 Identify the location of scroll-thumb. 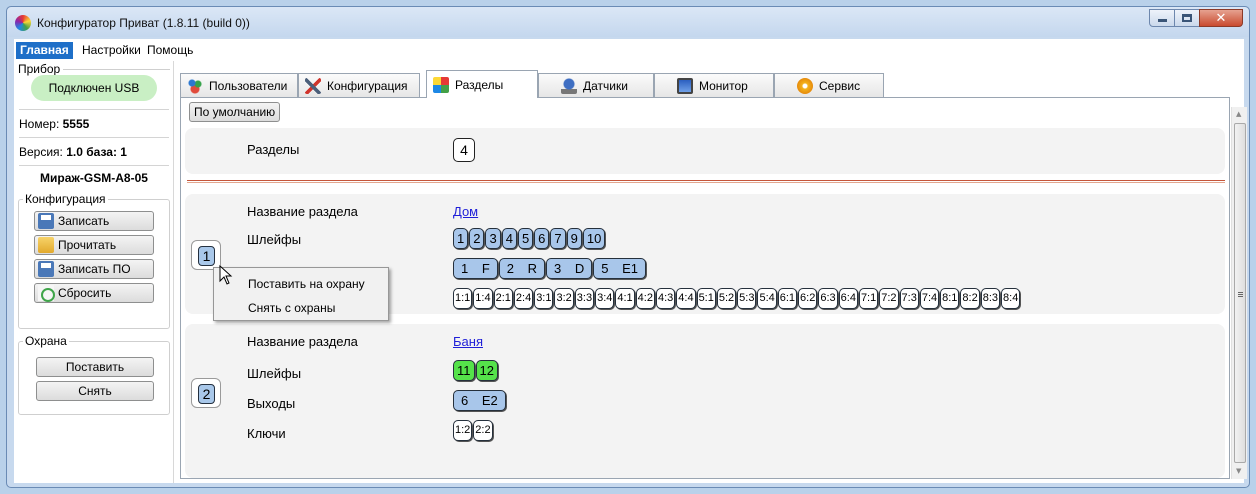
(1240, 293).